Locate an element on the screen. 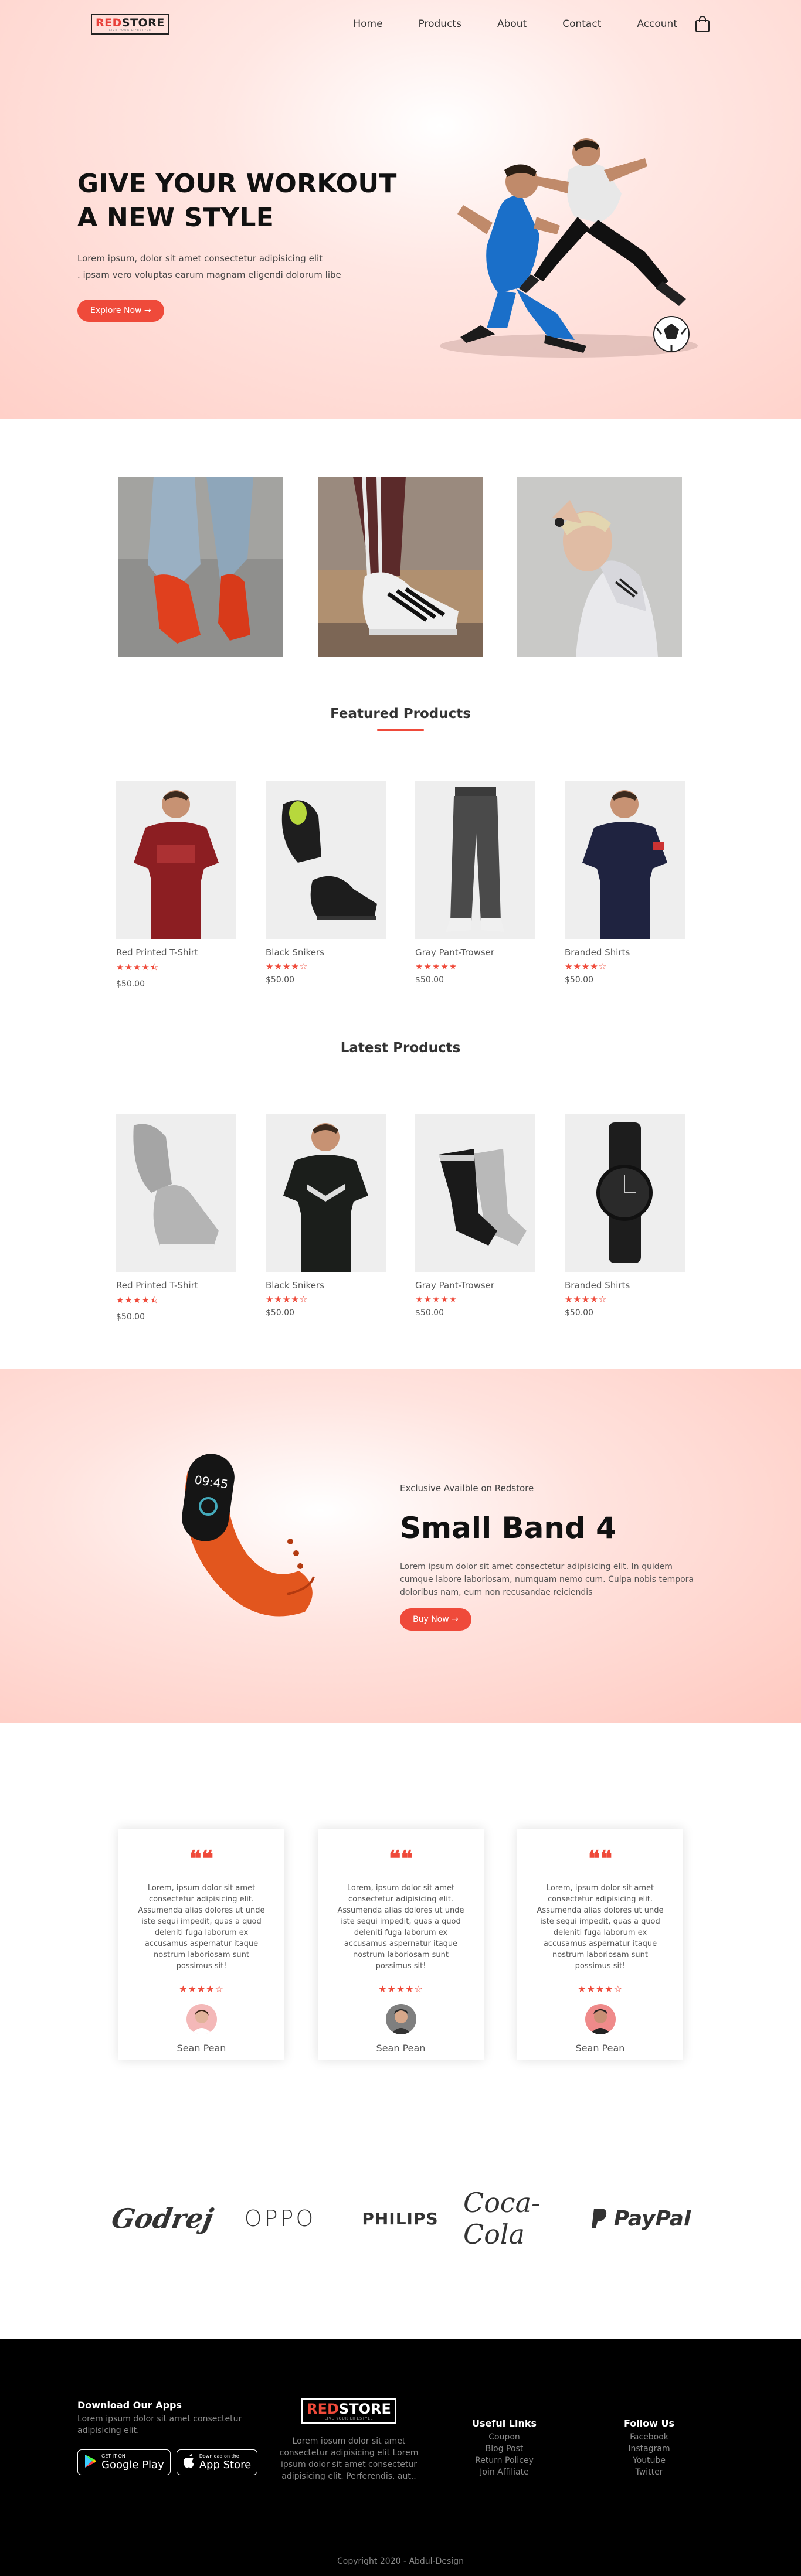  product-image-black-watch is located at coordinates (625, 1193).